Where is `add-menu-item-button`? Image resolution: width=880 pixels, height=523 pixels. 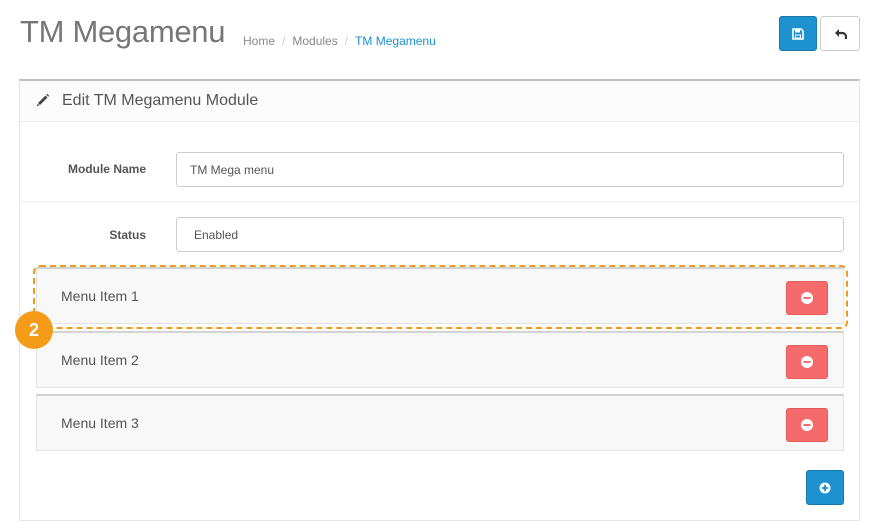
add-menu-item-button is located at coordinates (825, 487).